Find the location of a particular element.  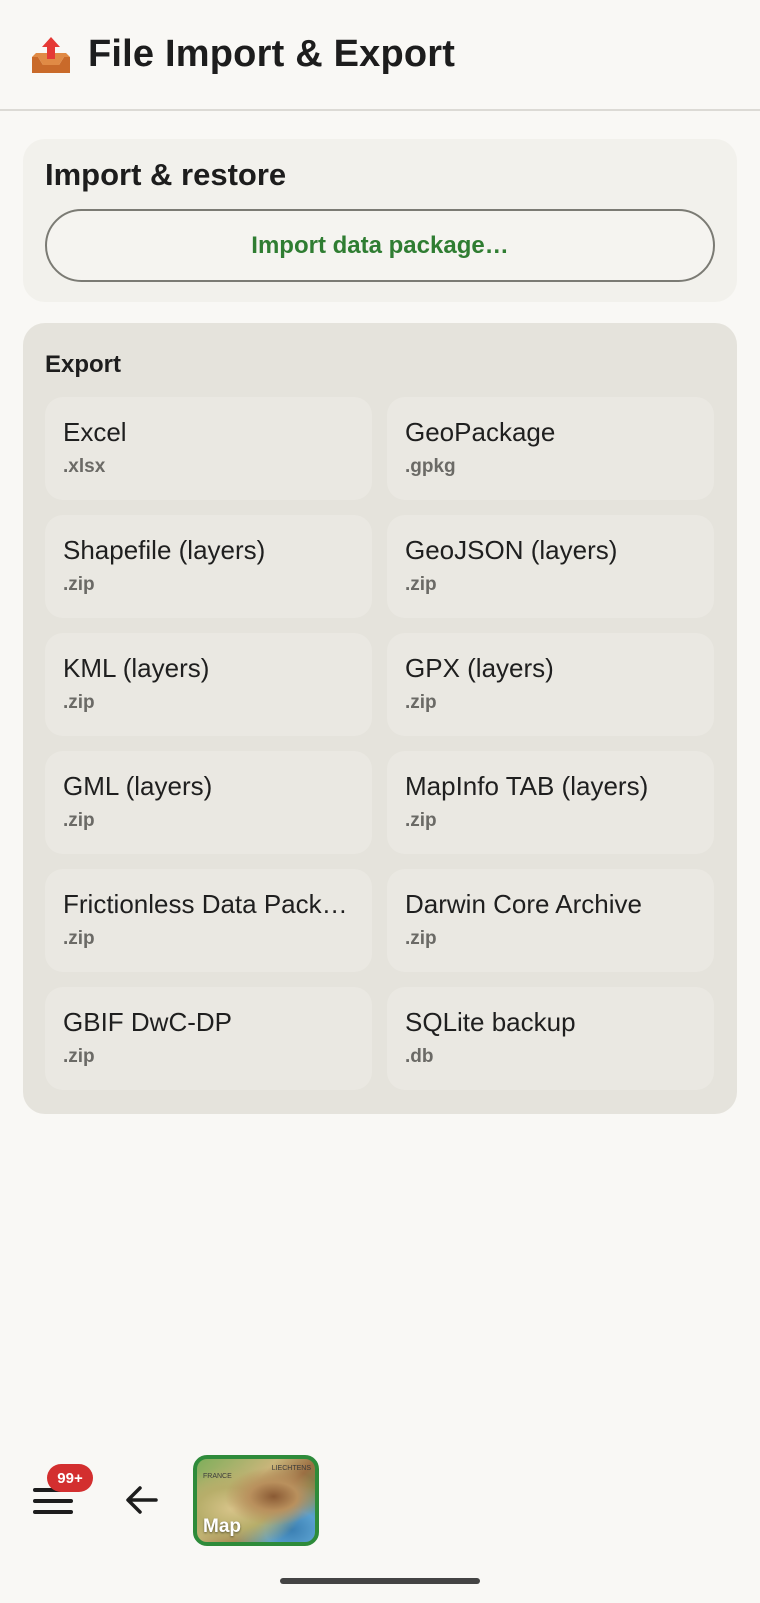

format-extension: .gpkg is located at coordinates (430, 466).